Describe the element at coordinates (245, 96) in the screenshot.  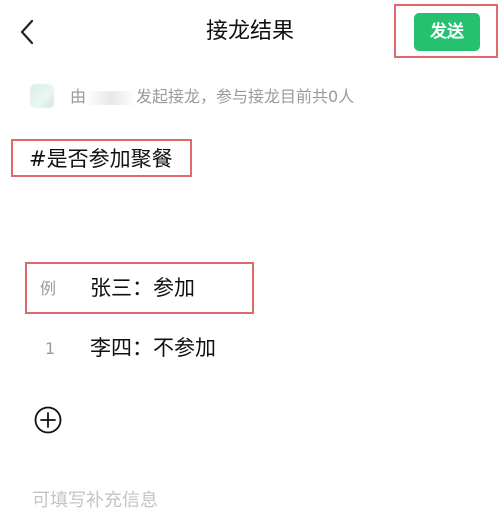
I see `initiator-suffix: 发起接龙，参与接龙目前共0人` at that location.